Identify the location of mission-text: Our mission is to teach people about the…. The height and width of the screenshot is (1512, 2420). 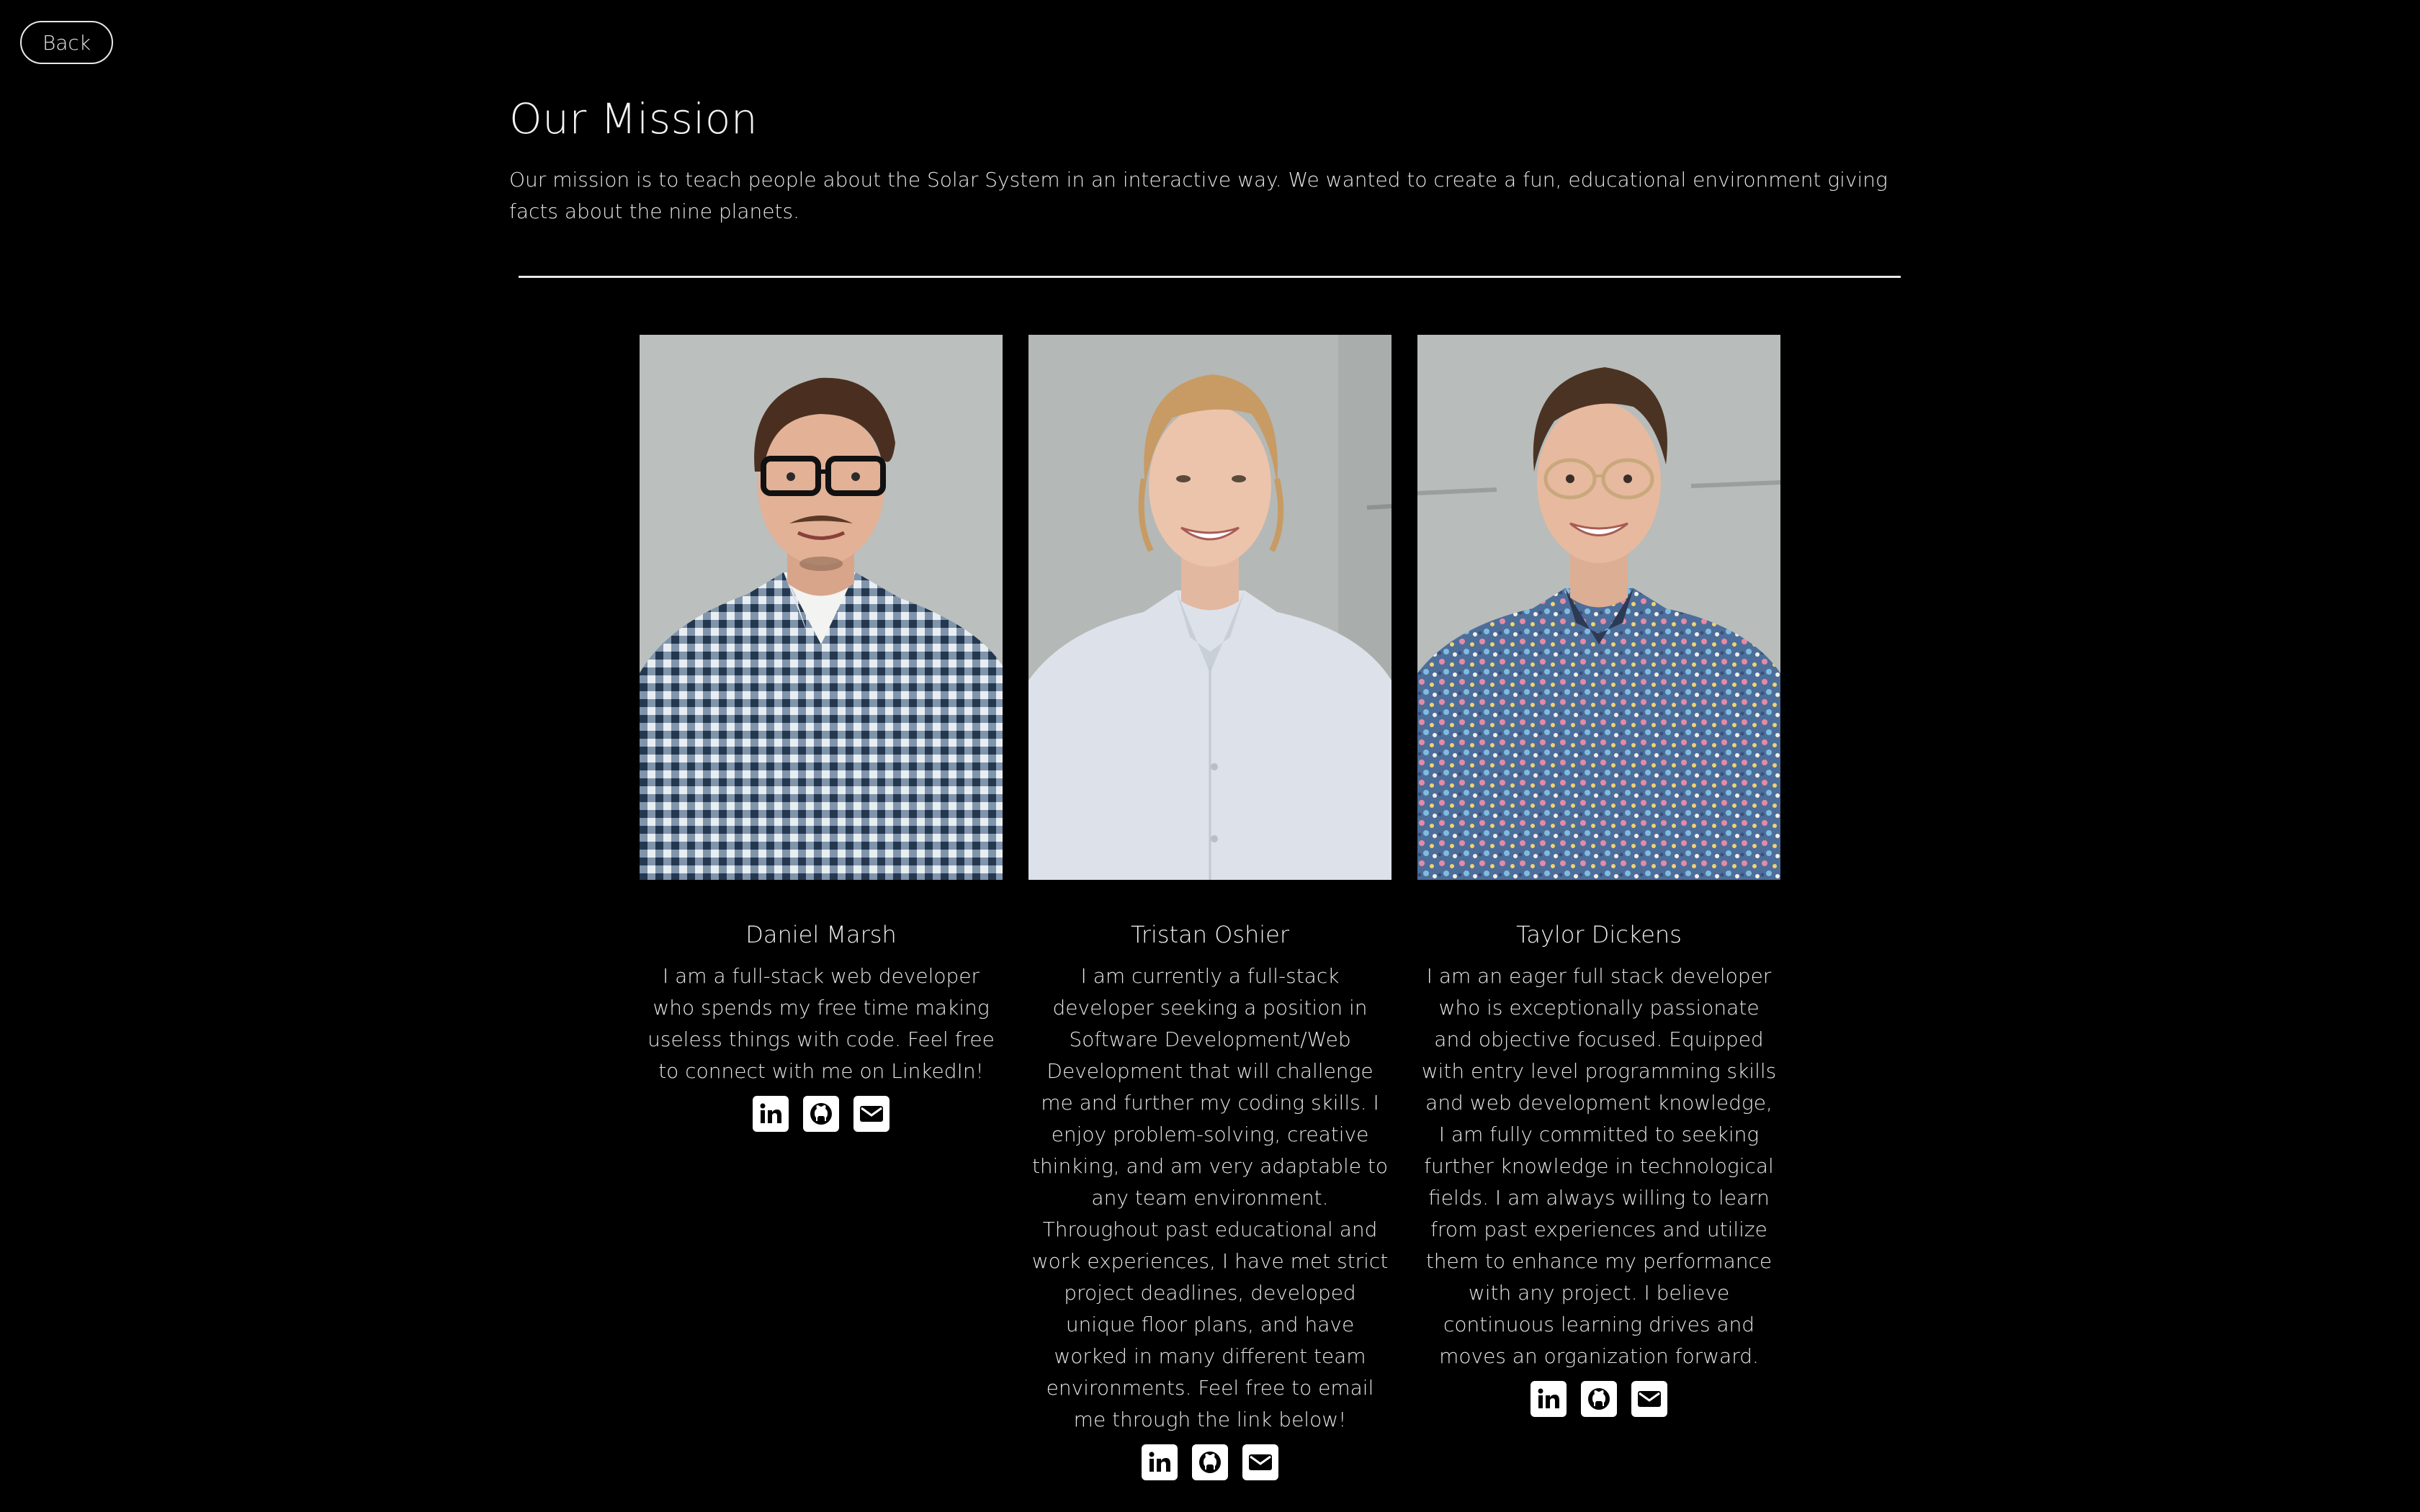
(1198, 195).